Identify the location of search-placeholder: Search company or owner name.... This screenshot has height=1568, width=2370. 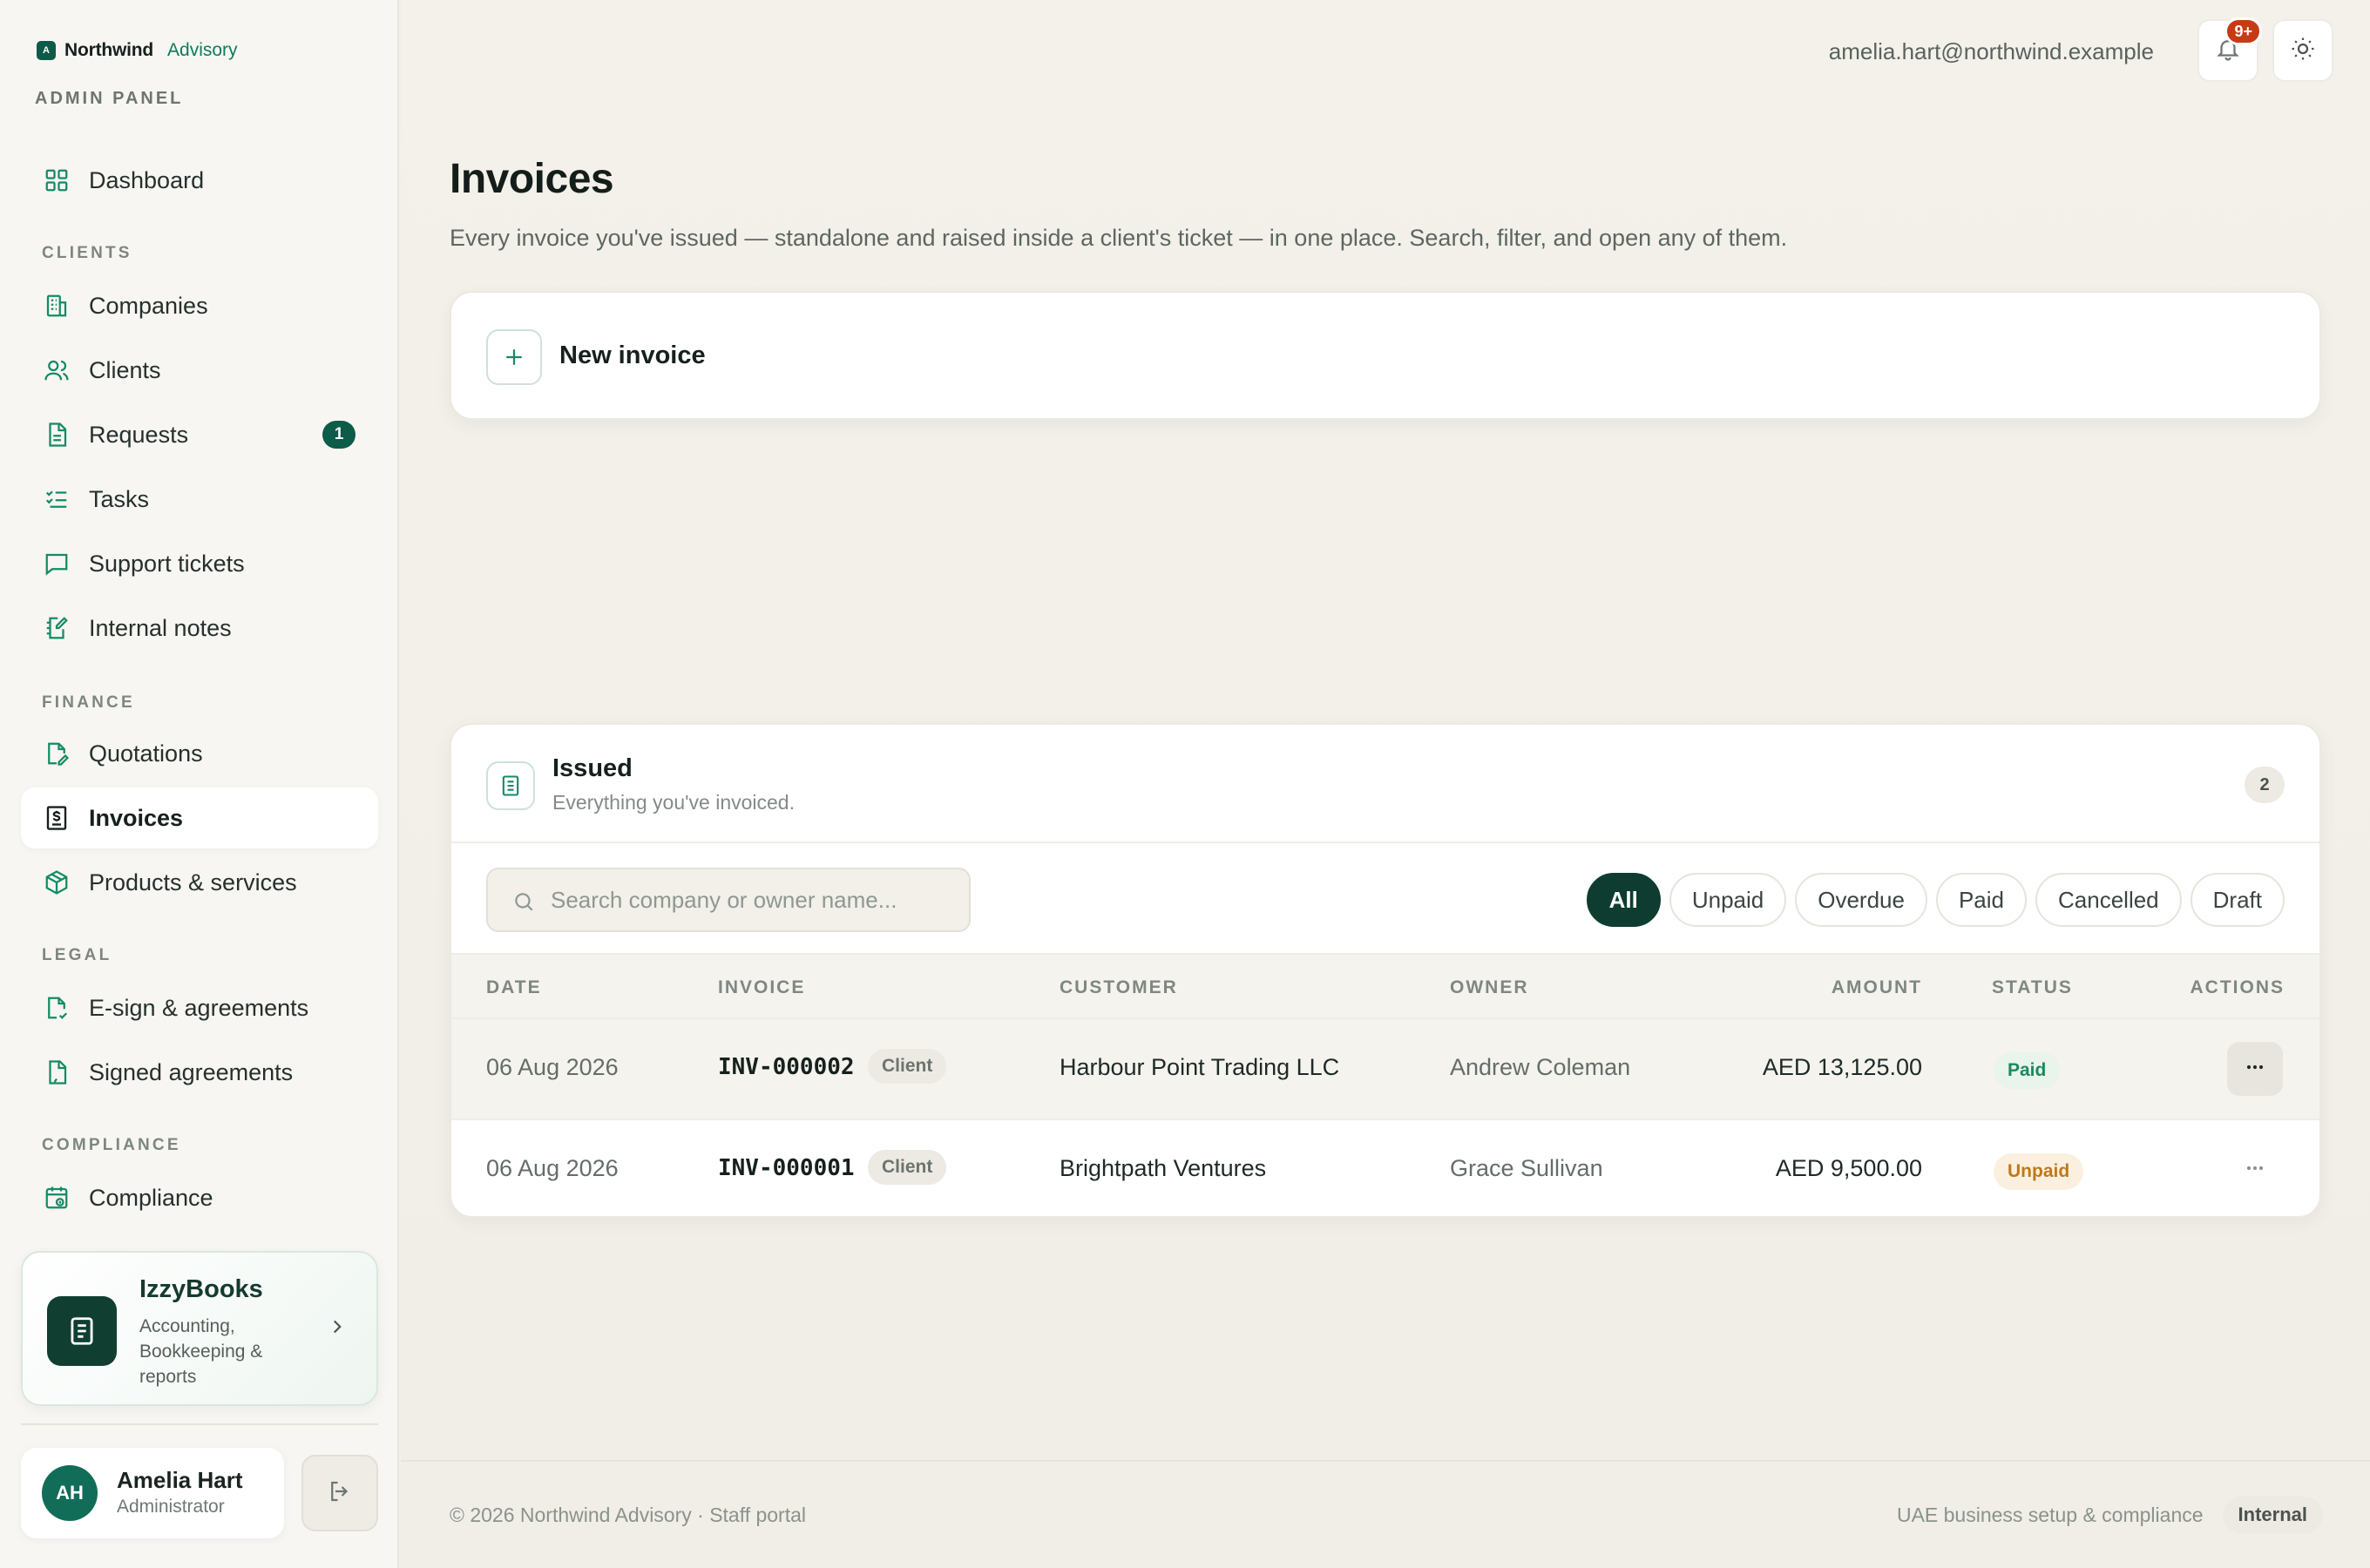
(724, 899).